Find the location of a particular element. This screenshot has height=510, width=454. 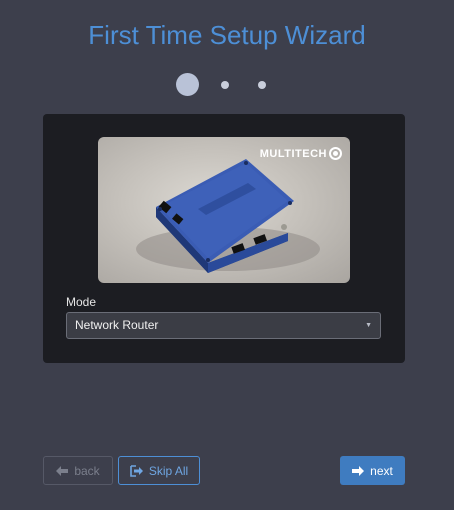

next-button: next is located at coordinates (372, 470).